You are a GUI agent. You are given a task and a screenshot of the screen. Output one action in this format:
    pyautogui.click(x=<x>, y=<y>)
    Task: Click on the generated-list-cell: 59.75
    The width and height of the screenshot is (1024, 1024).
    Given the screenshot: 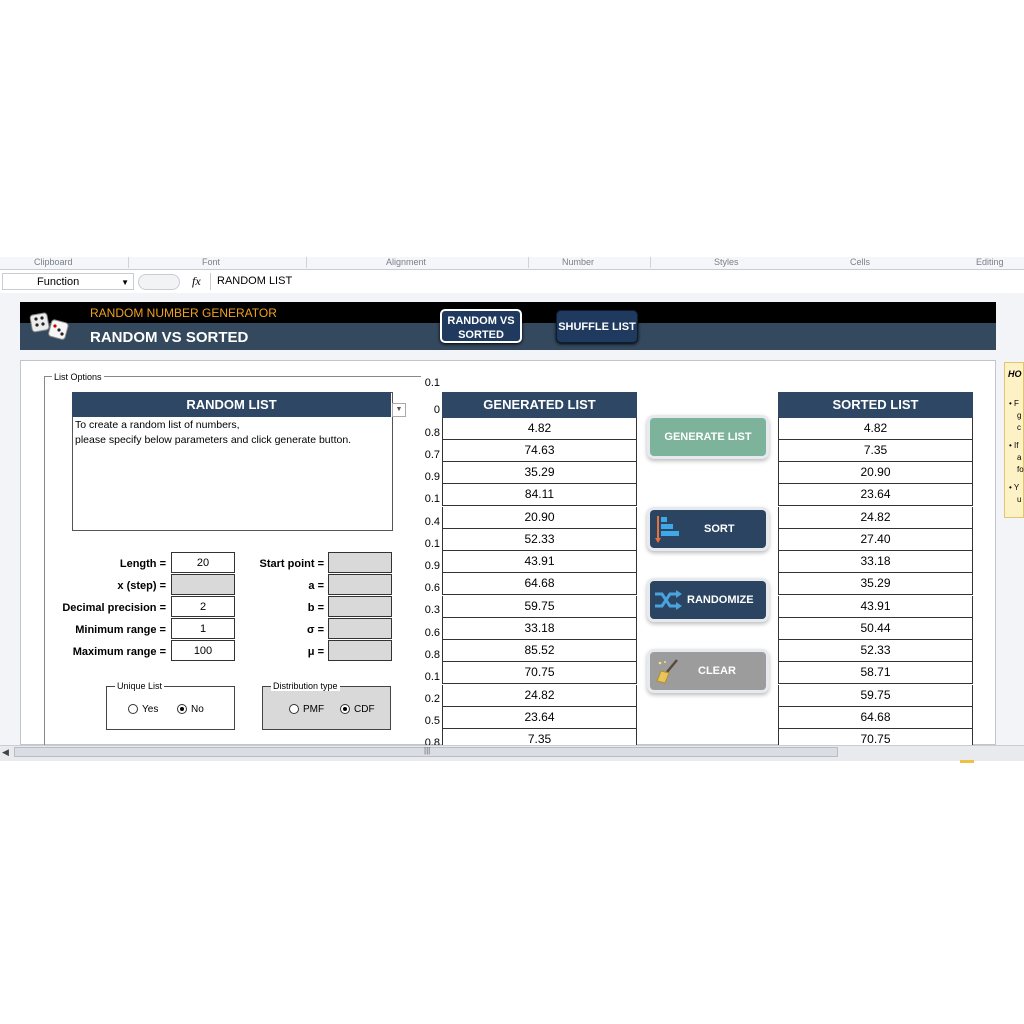 What is the action you would take?
    pyautogui.click(x=539, y=607)
    